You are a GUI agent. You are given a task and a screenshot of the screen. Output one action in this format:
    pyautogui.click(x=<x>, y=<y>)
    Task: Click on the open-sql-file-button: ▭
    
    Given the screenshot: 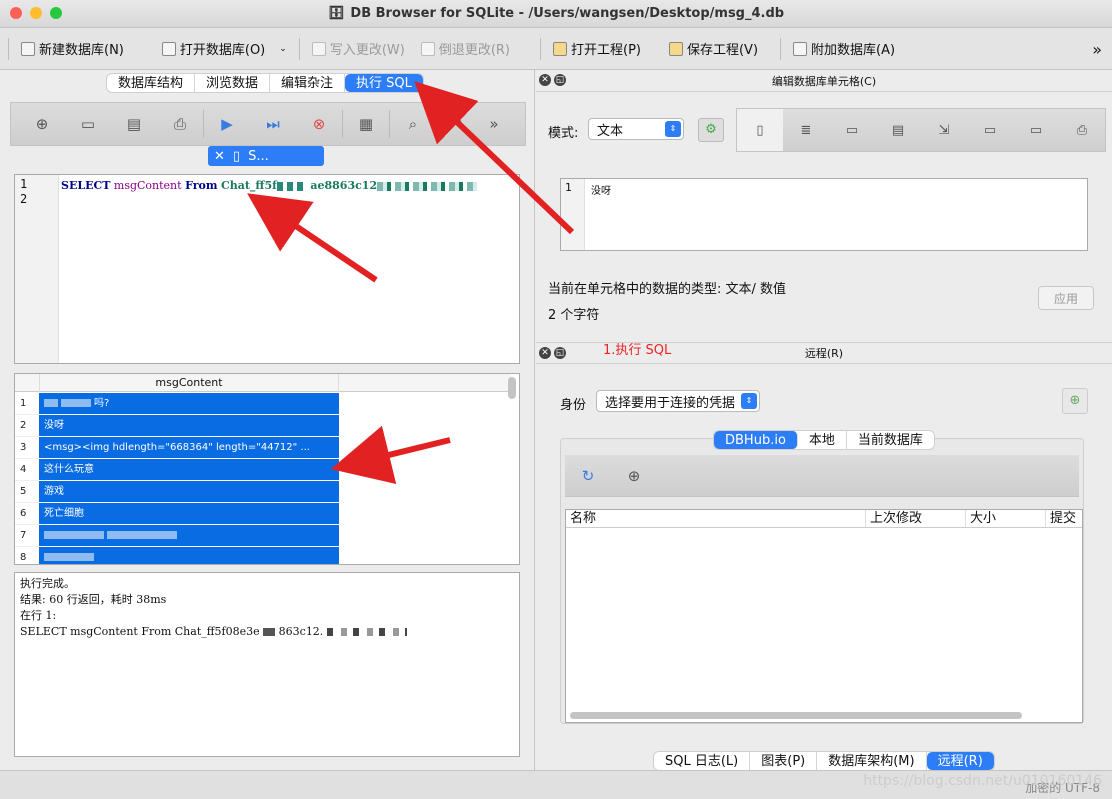 What is the action you would take?
    pyautogui.click(x=88, y=124)
    